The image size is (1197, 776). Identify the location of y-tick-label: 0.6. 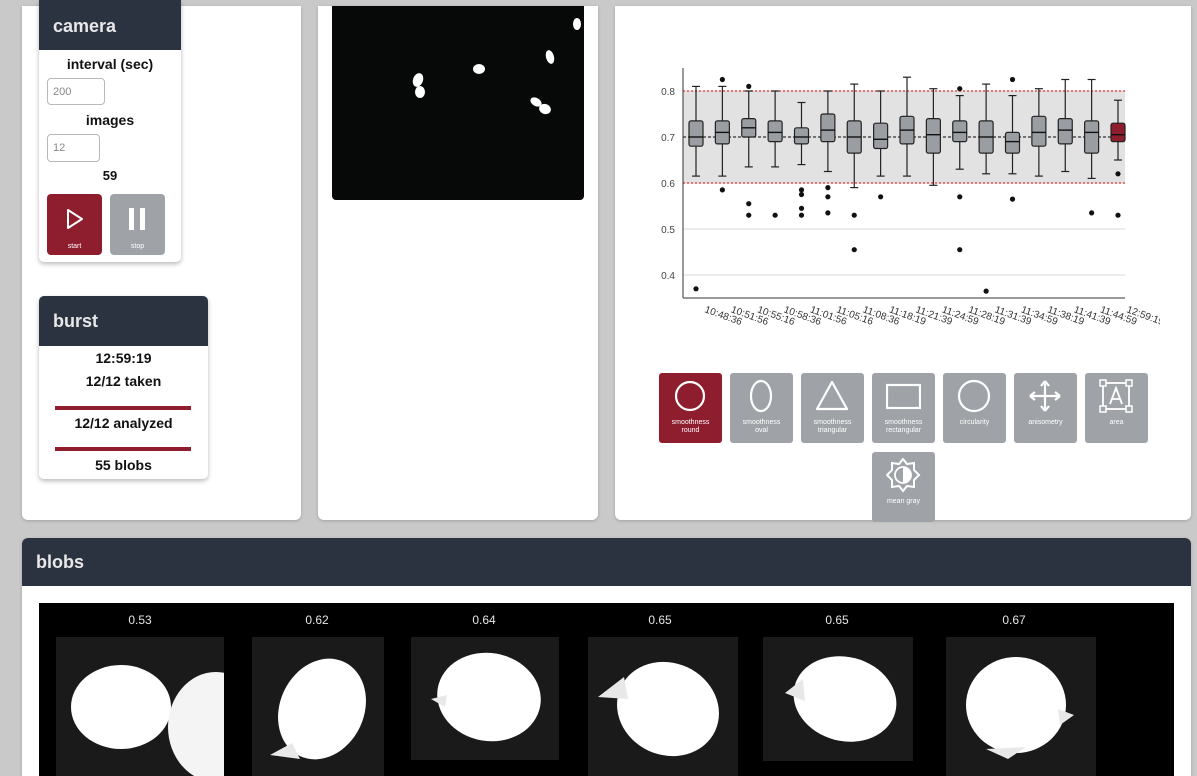
(668, 184).